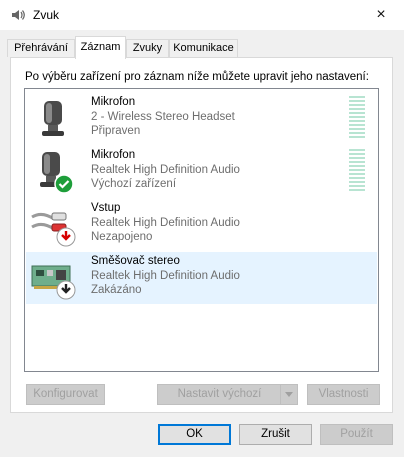 This screenshot has width=404, height=457. Describe the element at coordinates (65, 394) in the screenshot. I see `configure-button: Konfigurovat` at that location.